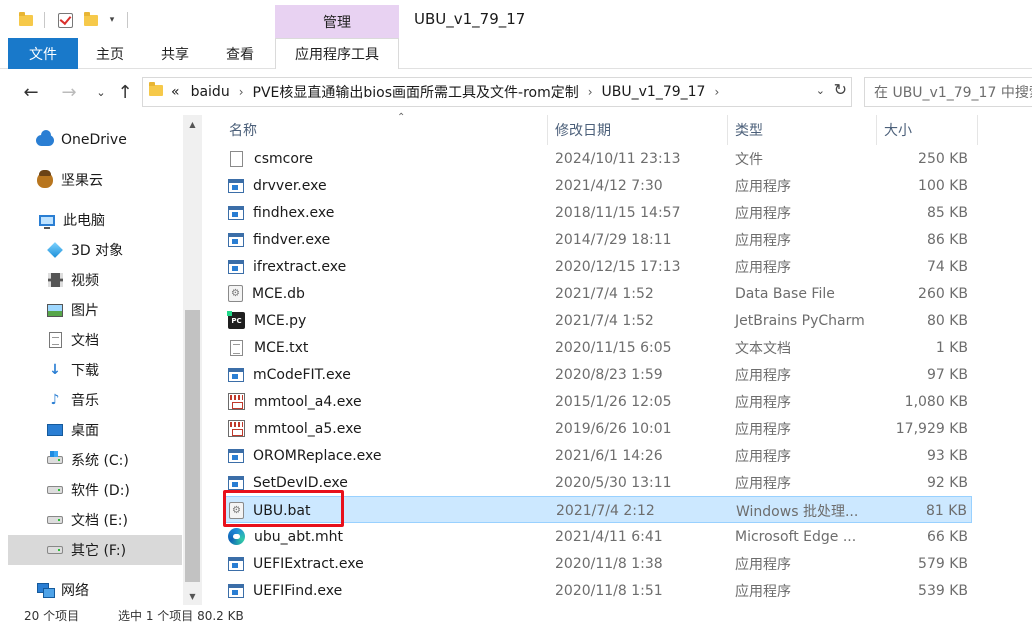 This screenshot has height=624, width=1032. What do you see at coordinates (802, 130) in the screenshot?
I see `column-header-type: 类型` at bounding box center [802, 130].